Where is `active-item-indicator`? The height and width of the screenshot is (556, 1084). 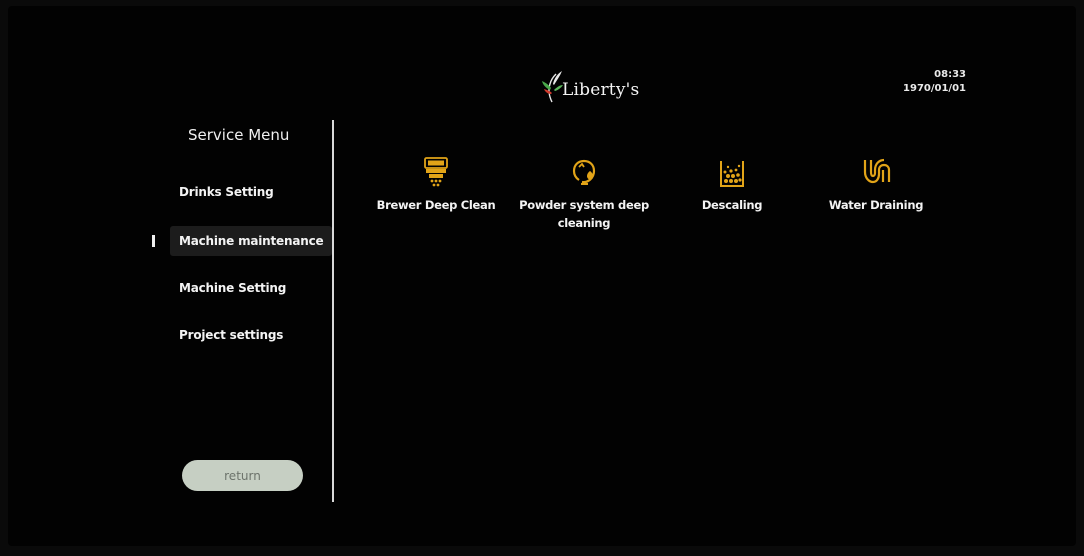
active-item-indicator is located at coordinates (153, 241).